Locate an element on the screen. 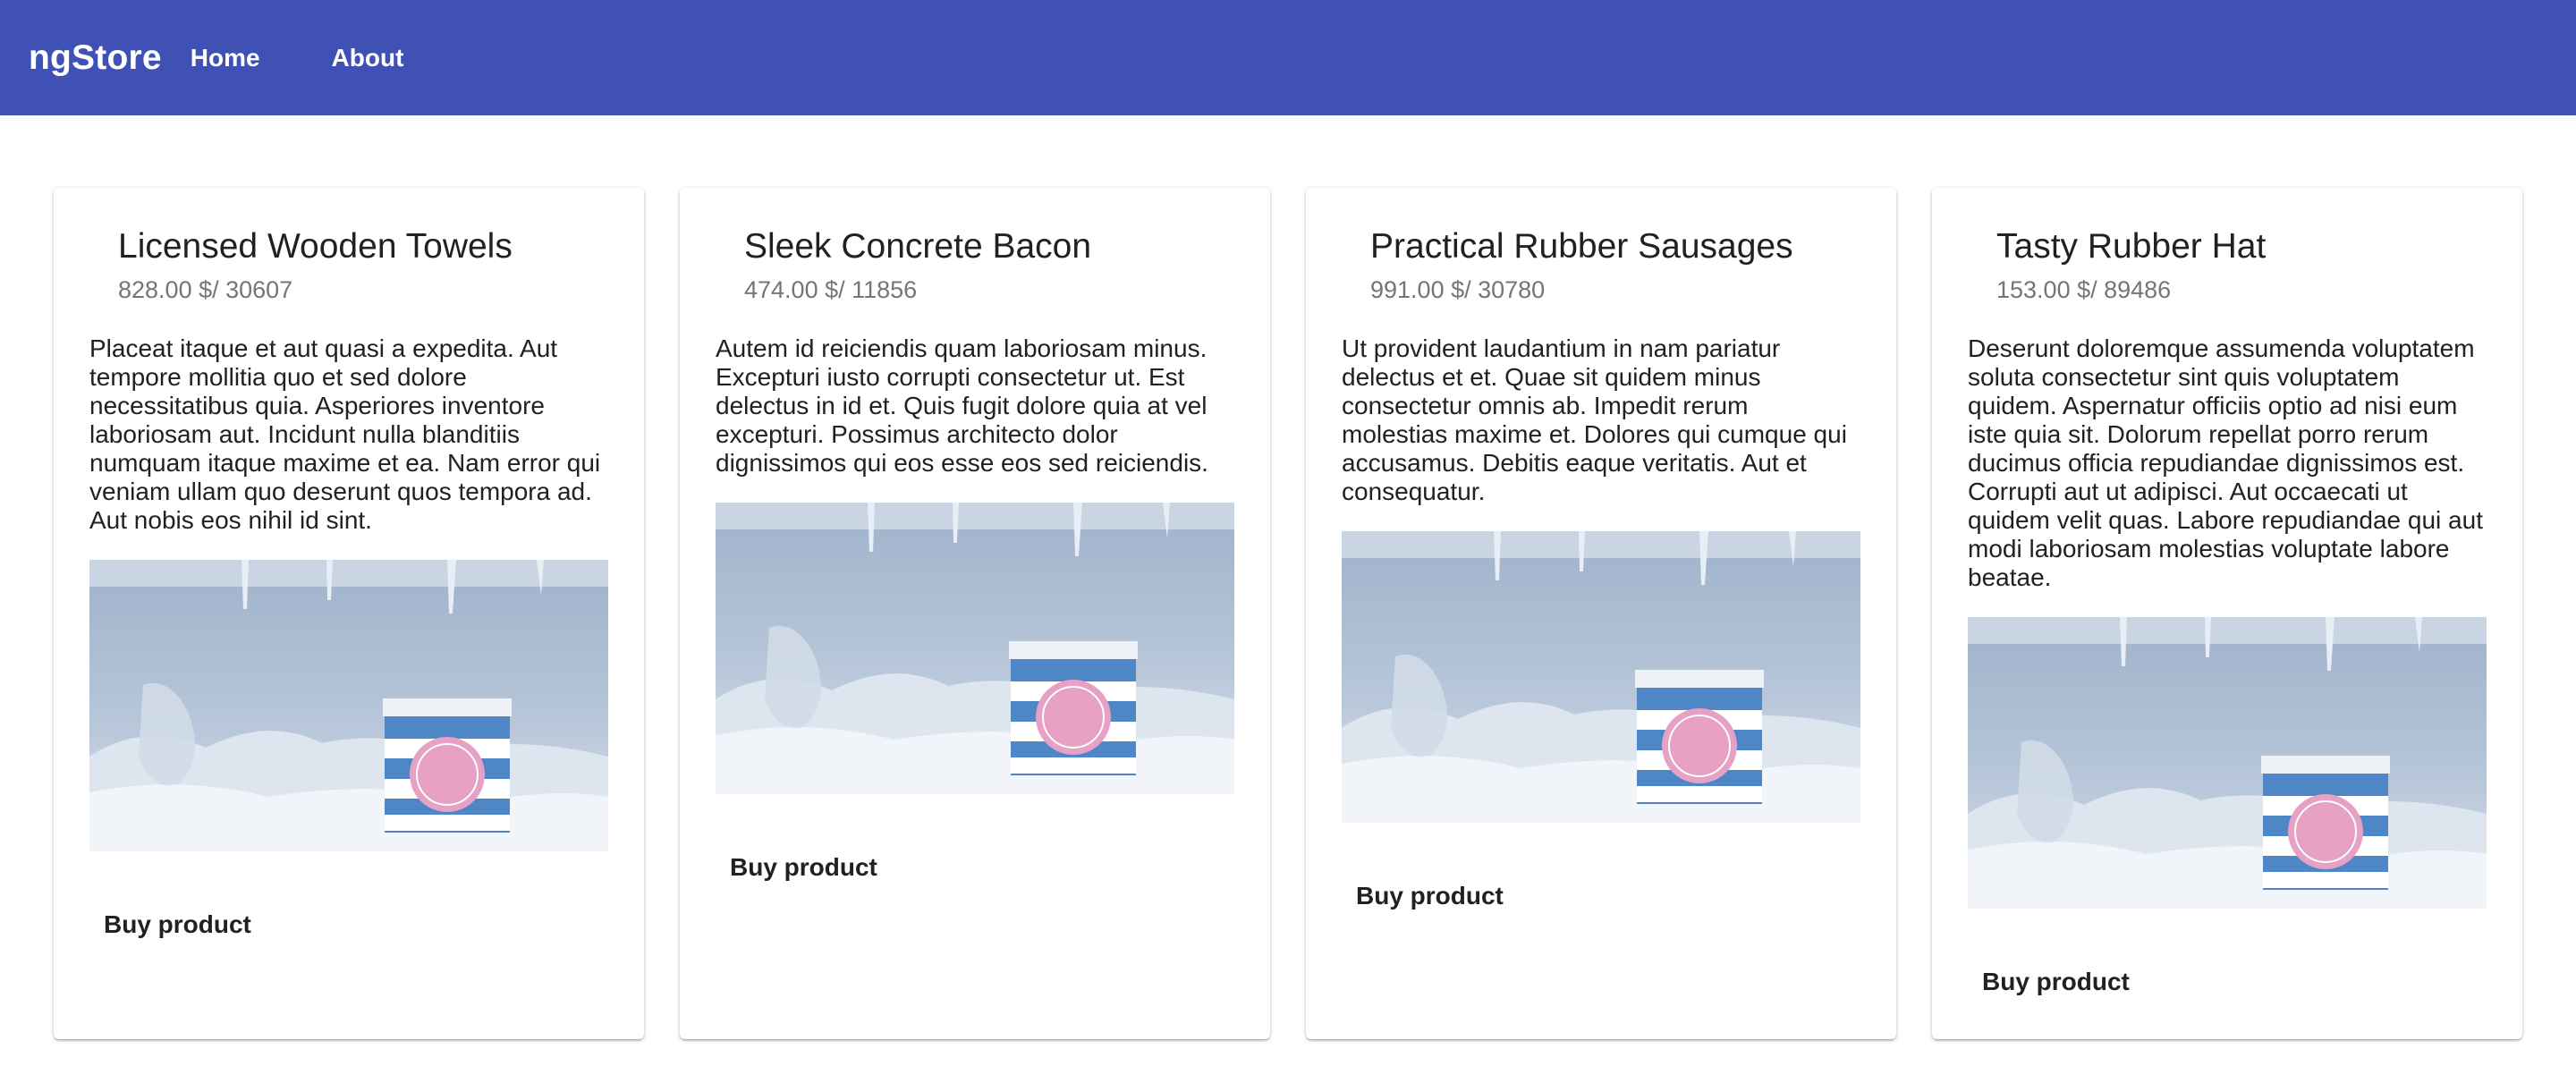 This screenshot has height=1066, width=2576. product-title: Tasty Rubber Hat is located at coordinates (2131, 246).